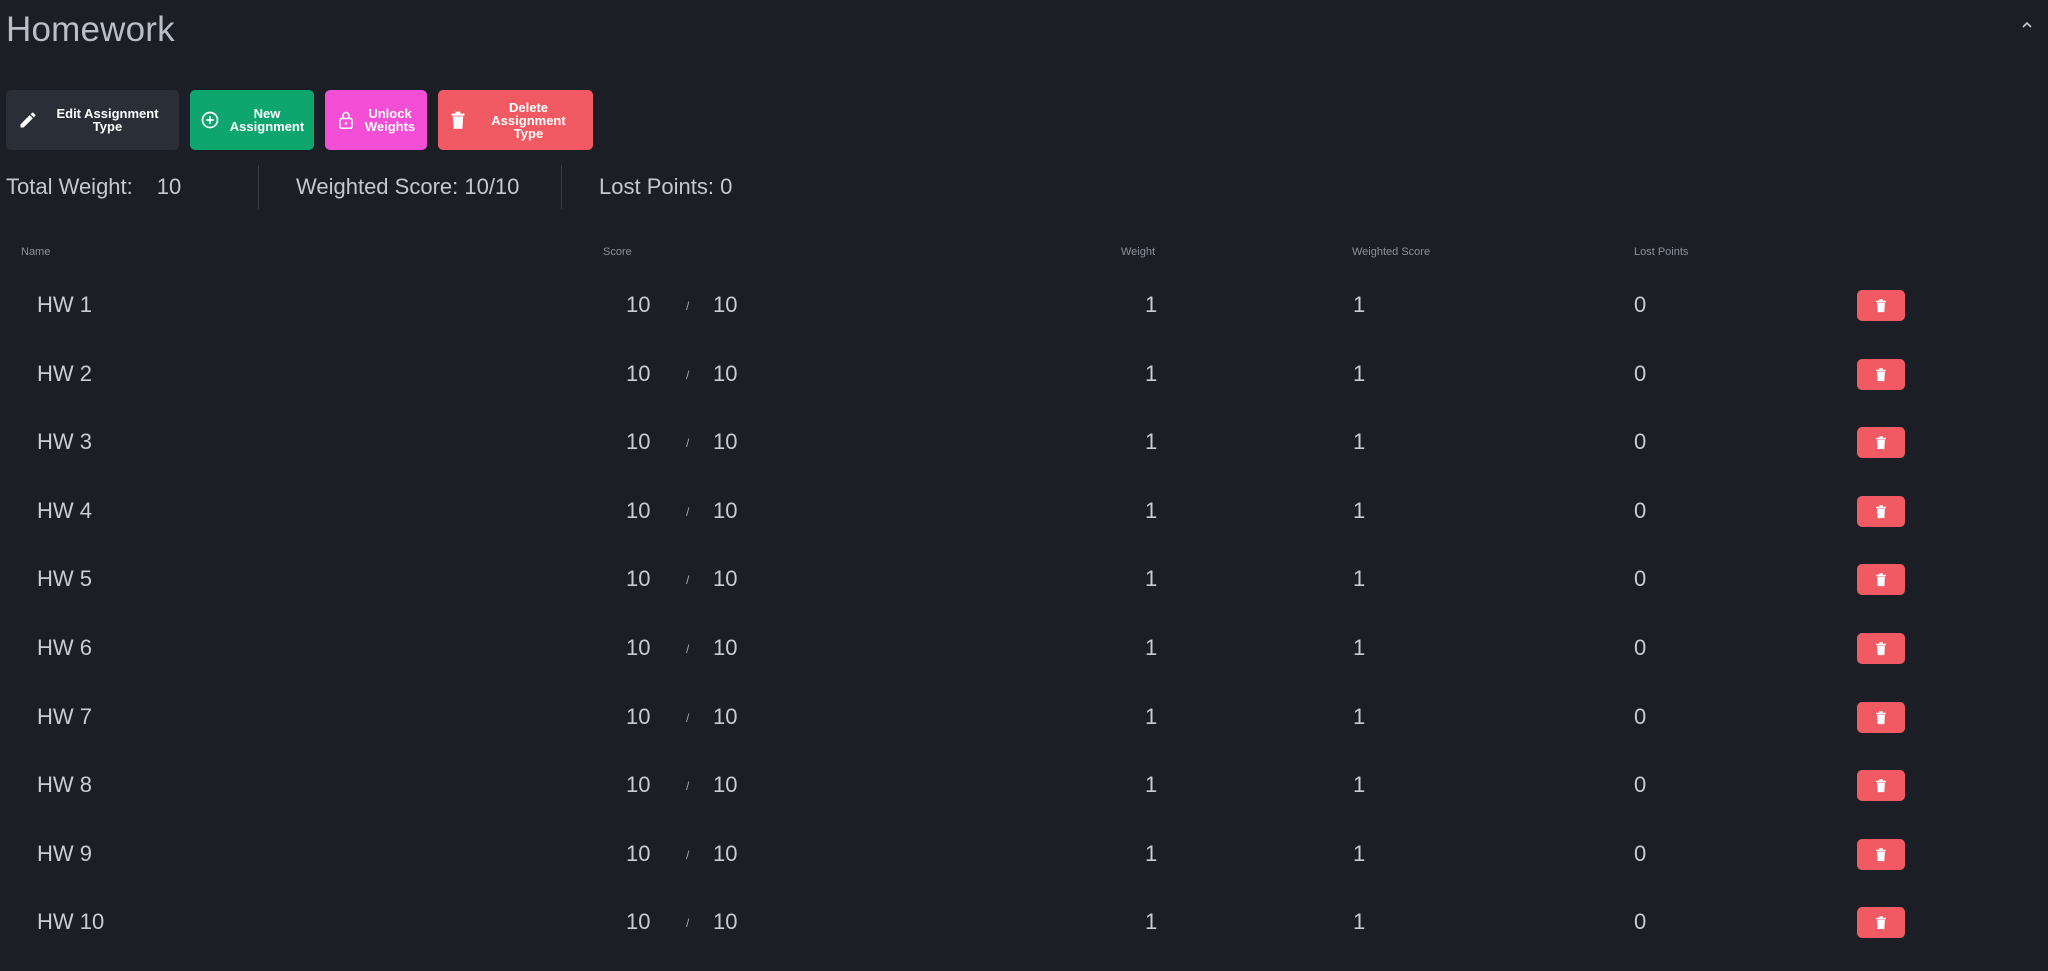 This screenshot has width=2048, height=971. What do you see at coordinates (107, 120) in the screenshot?
I see `edit-assignment-type-label: Edit Assignment Type` at bounding box center [107, 120].